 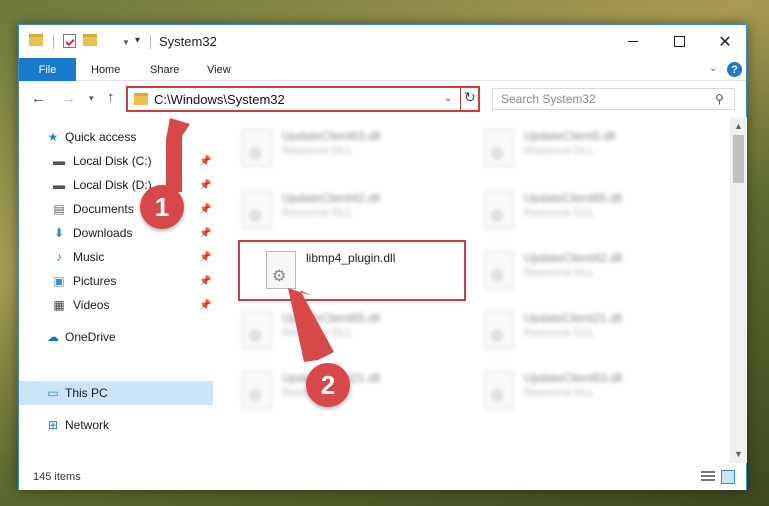 I want to click on minimize-button, so click(x=633, y=41).